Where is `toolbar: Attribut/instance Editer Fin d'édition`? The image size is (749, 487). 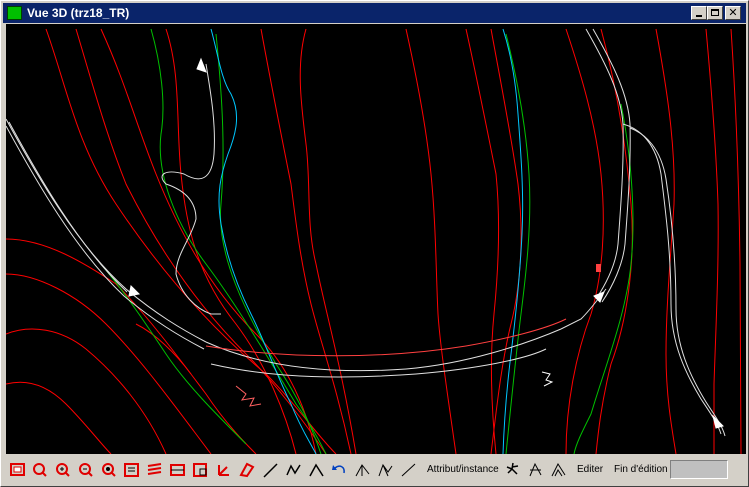
toolbar: Attribut/instance Editer Fin d'édition is located at coordinates (376, 471).